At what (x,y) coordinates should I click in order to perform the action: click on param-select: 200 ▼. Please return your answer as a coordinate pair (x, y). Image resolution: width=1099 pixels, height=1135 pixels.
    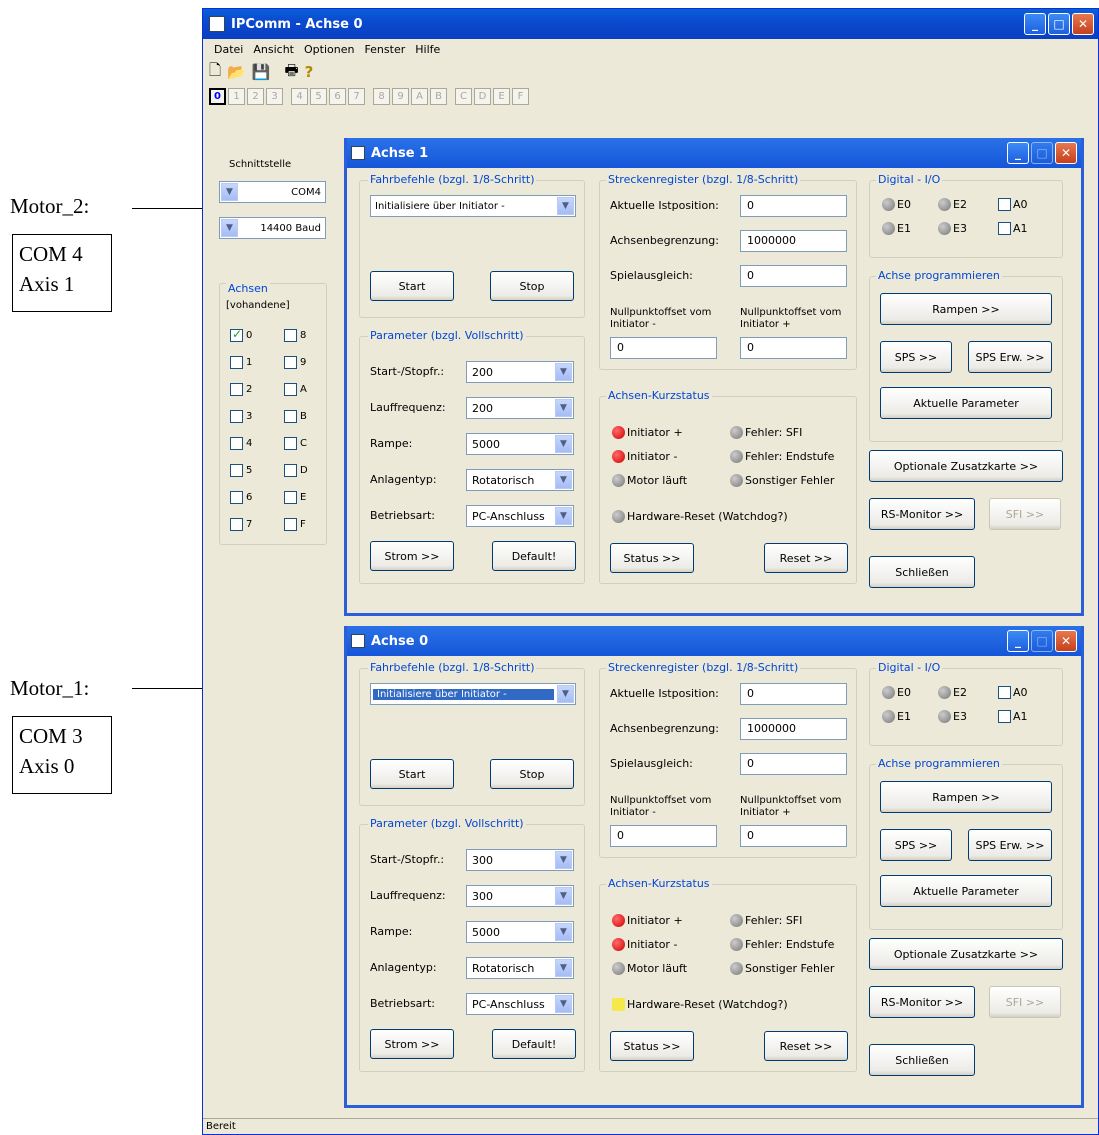
    Looking at the image, I should click on (520, 372).